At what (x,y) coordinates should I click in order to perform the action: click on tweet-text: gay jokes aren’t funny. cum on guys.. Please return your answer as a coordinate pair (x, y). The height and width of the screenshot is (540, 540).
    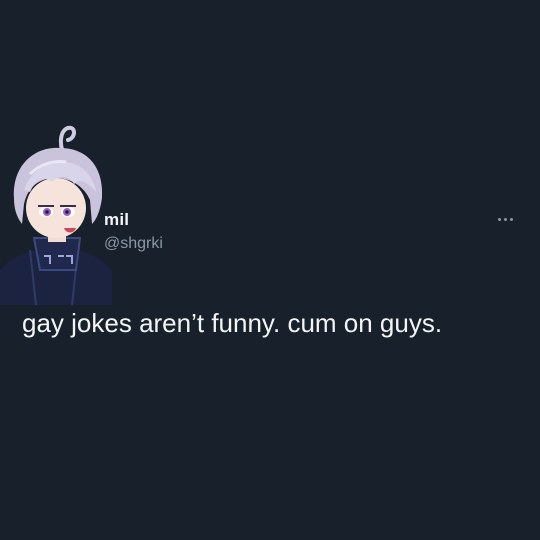
    Looking at the image, I should click on (232, 323).